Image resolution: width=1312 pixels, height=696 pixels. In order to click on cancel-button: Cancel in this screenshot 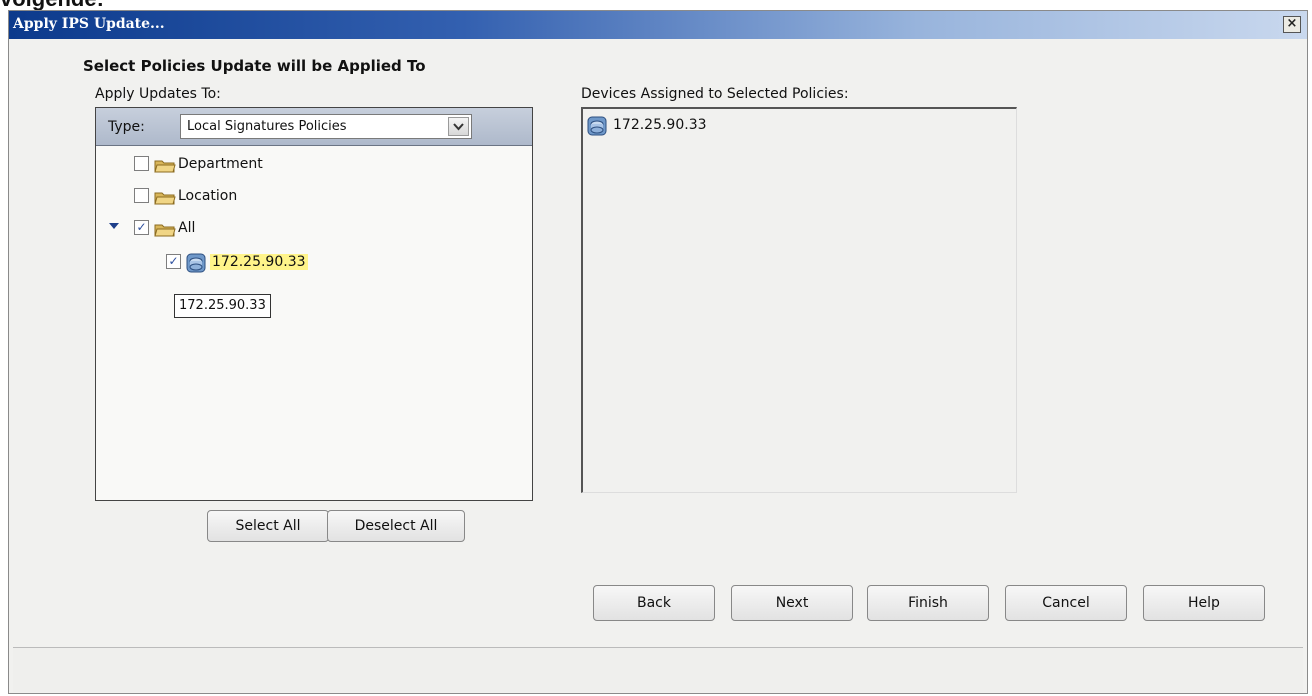, I will do `click(1066, 603)`.